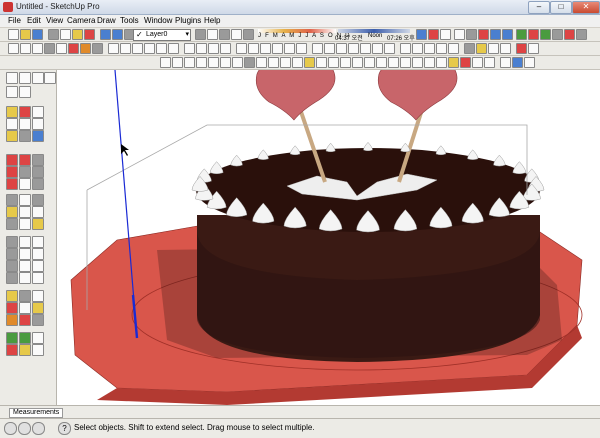  I want to click on scene-24-icon, so click(441, 62).